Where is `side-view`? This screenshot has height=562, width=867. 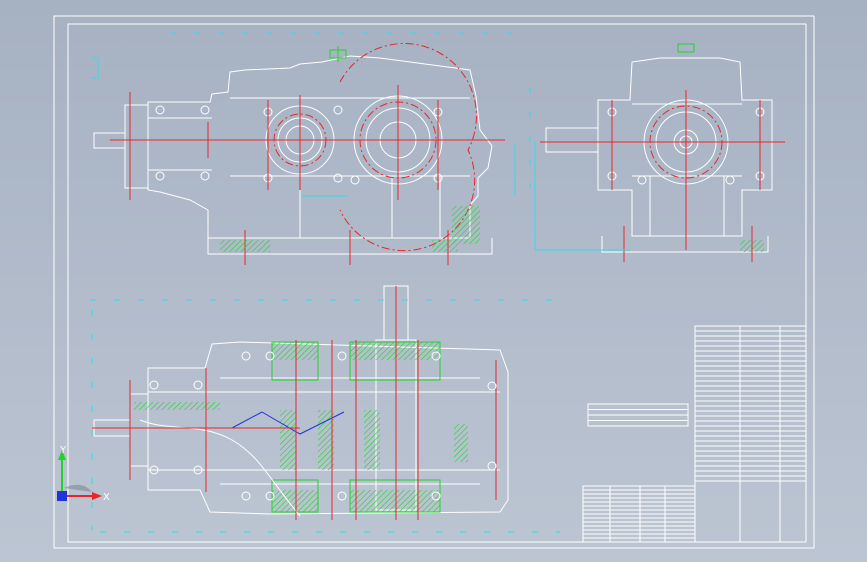 side-view is located at coordinates (659, 152).